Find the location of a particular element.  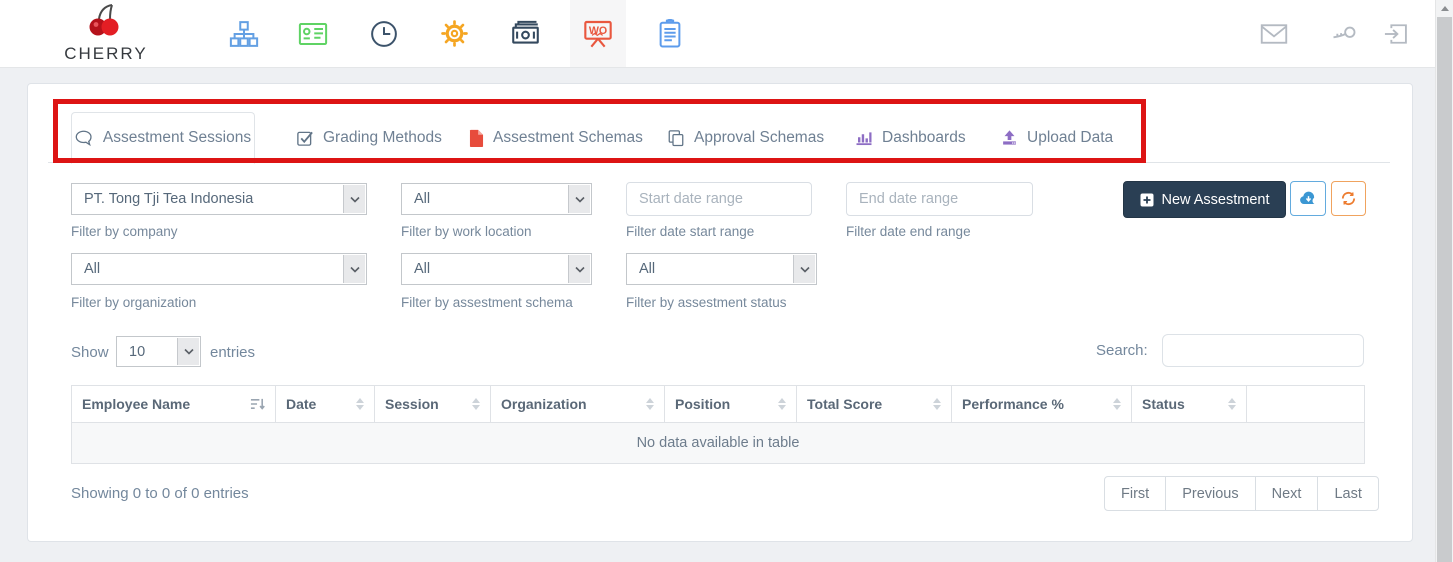

empty-message: No data available in table is located at coordinates (718, 443).